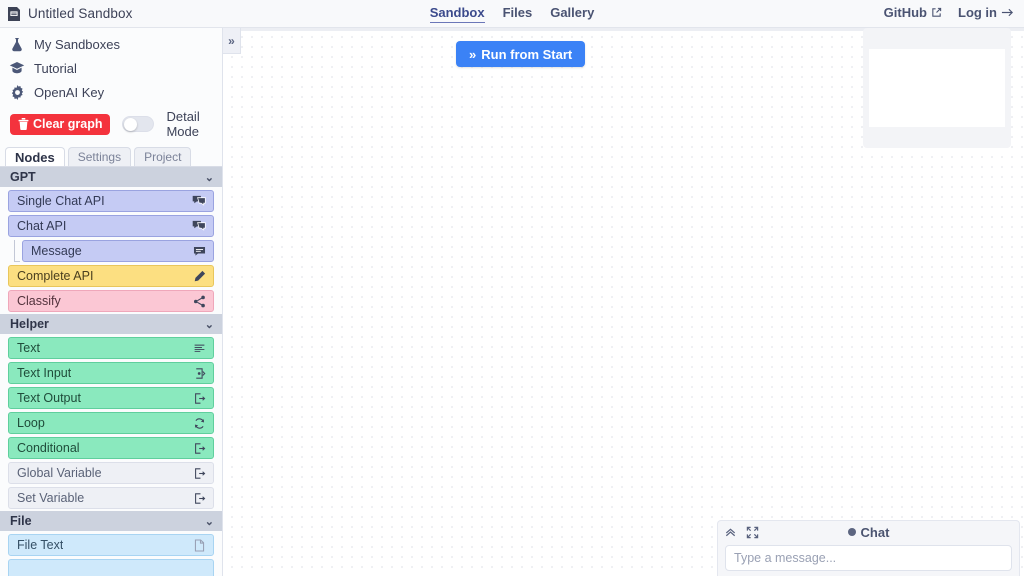 Image resolution: width=1024 pixels, height=576 pixels. I want to click on palette-node-label: Chat API, so click(42, 226).